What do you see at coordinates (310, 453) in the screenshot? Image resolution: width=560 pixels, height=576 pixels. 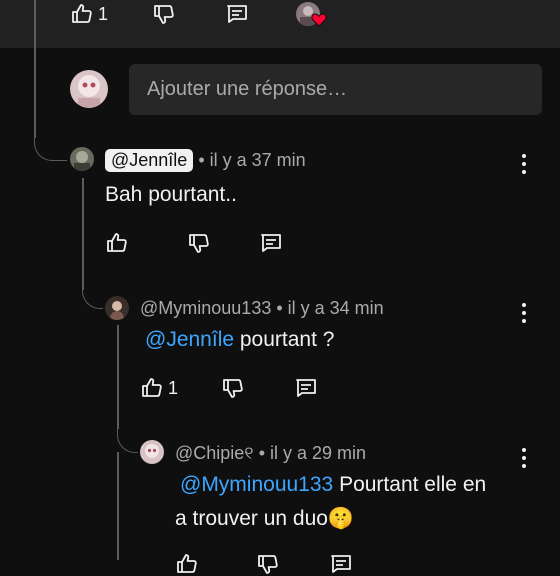 I see `timestamp: • il y a 29 min` at bounding box center [310, 453].